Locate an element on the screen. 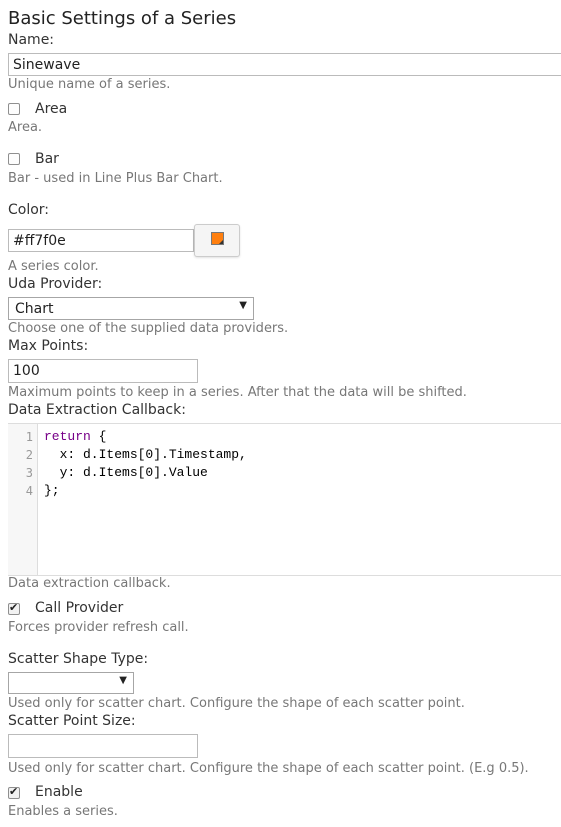  enable-help: Enables a series. is located at coordinates (63, 811).